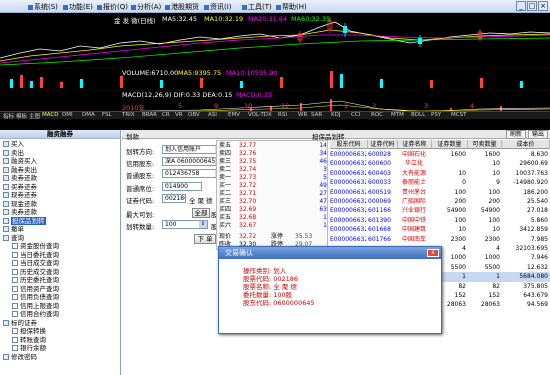  Describe the element at coordinates (8, 116) in the screenshot. I see `indicator-tab: 指标` at that location.